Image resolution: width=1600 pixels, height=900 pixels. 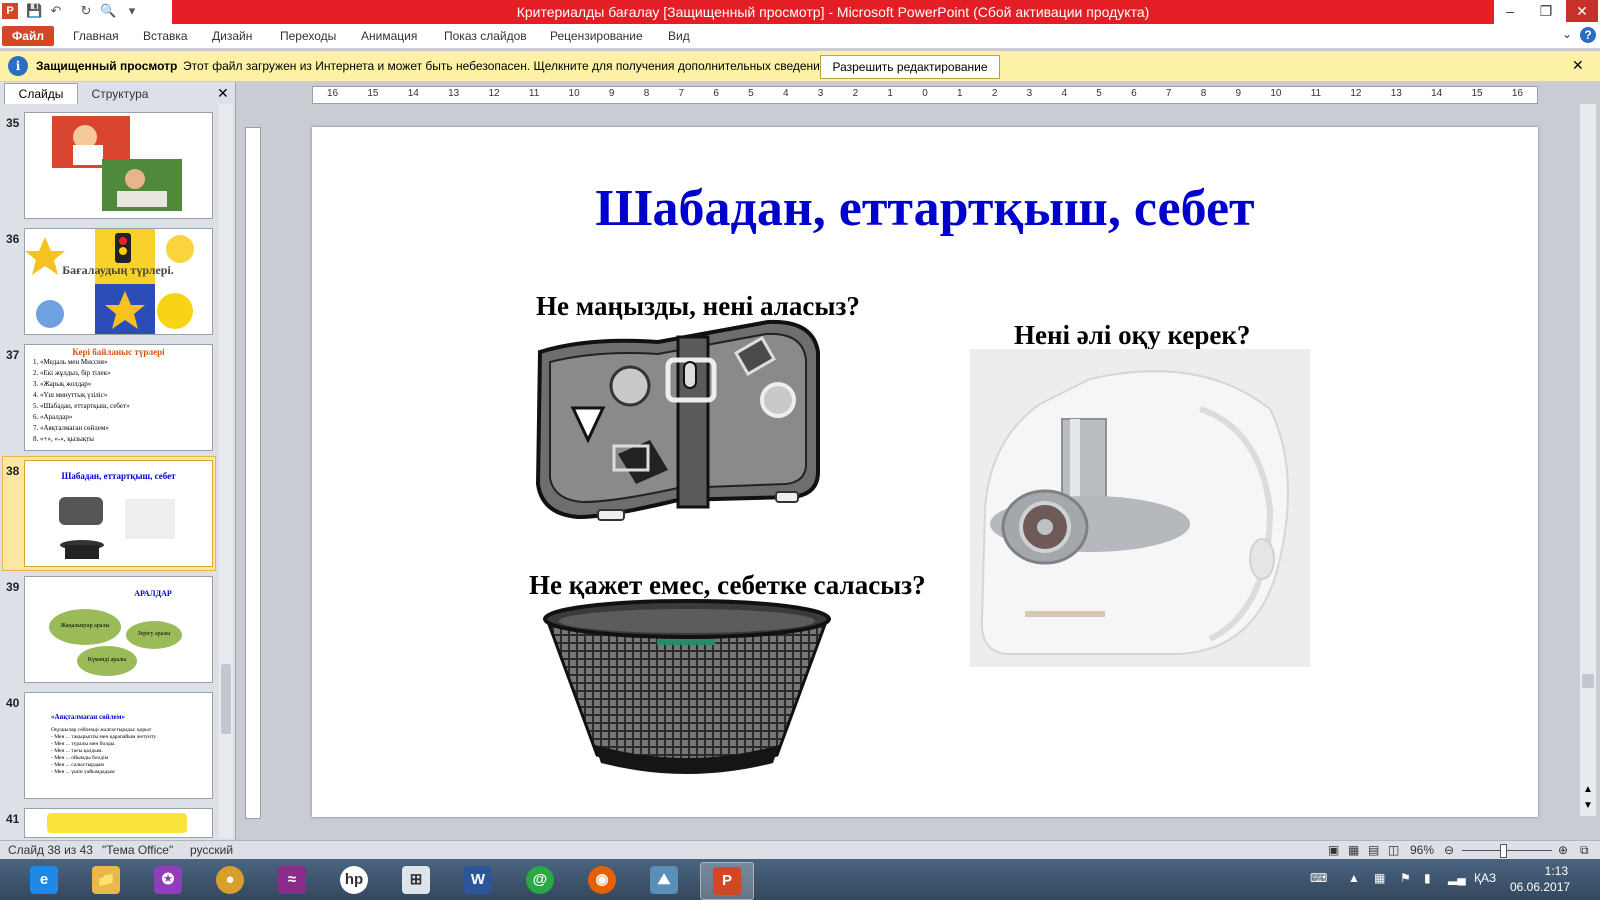 What do you see at coordinates (1477, 93) in the screenshot?
I see `ruler-tick-label: 15` at bounding box center [1477, 93].